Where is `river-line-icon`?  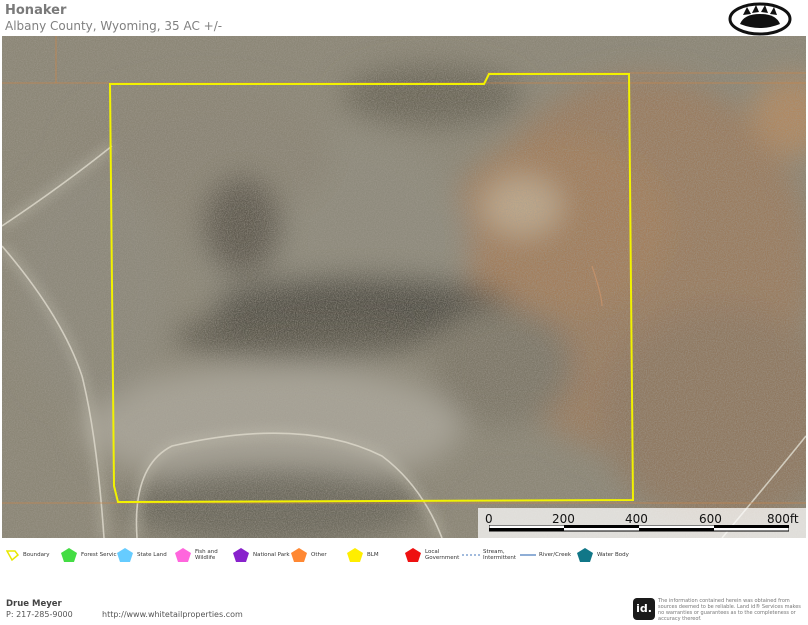
river-line-icon is located at coordinates (528, 555).